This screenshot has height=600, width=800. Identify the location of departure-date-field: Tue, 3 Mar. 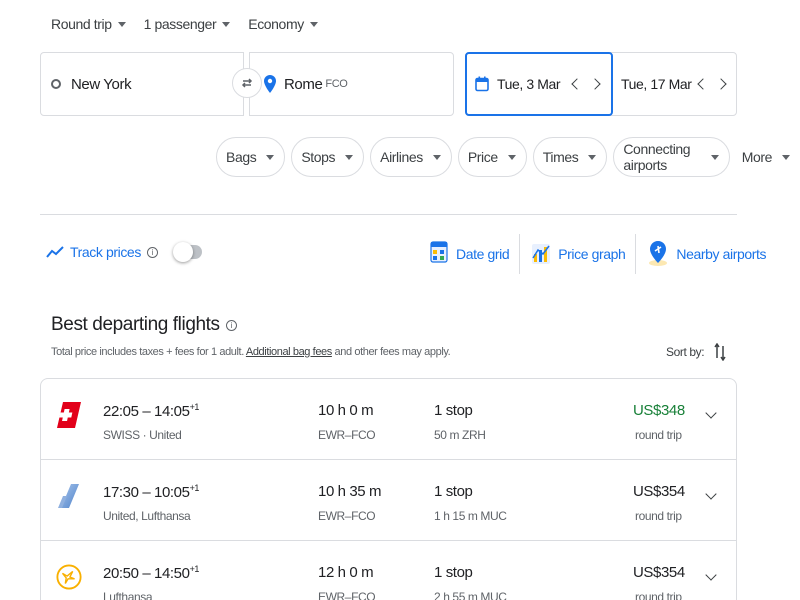
(539, 84).